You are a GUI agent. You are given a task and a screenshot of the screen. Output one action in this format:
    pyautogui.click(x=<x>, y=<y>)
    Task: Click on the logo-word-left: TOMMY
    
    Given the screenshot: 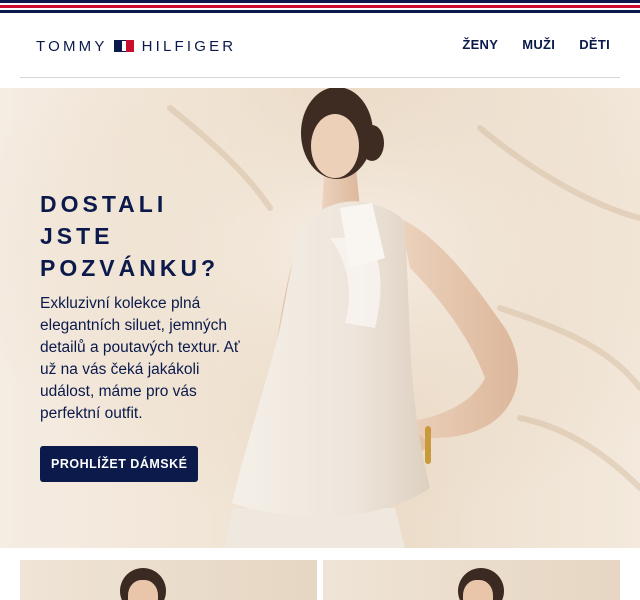 What is the action you would take?
    pyautogui.click(x=72, y=46)
    